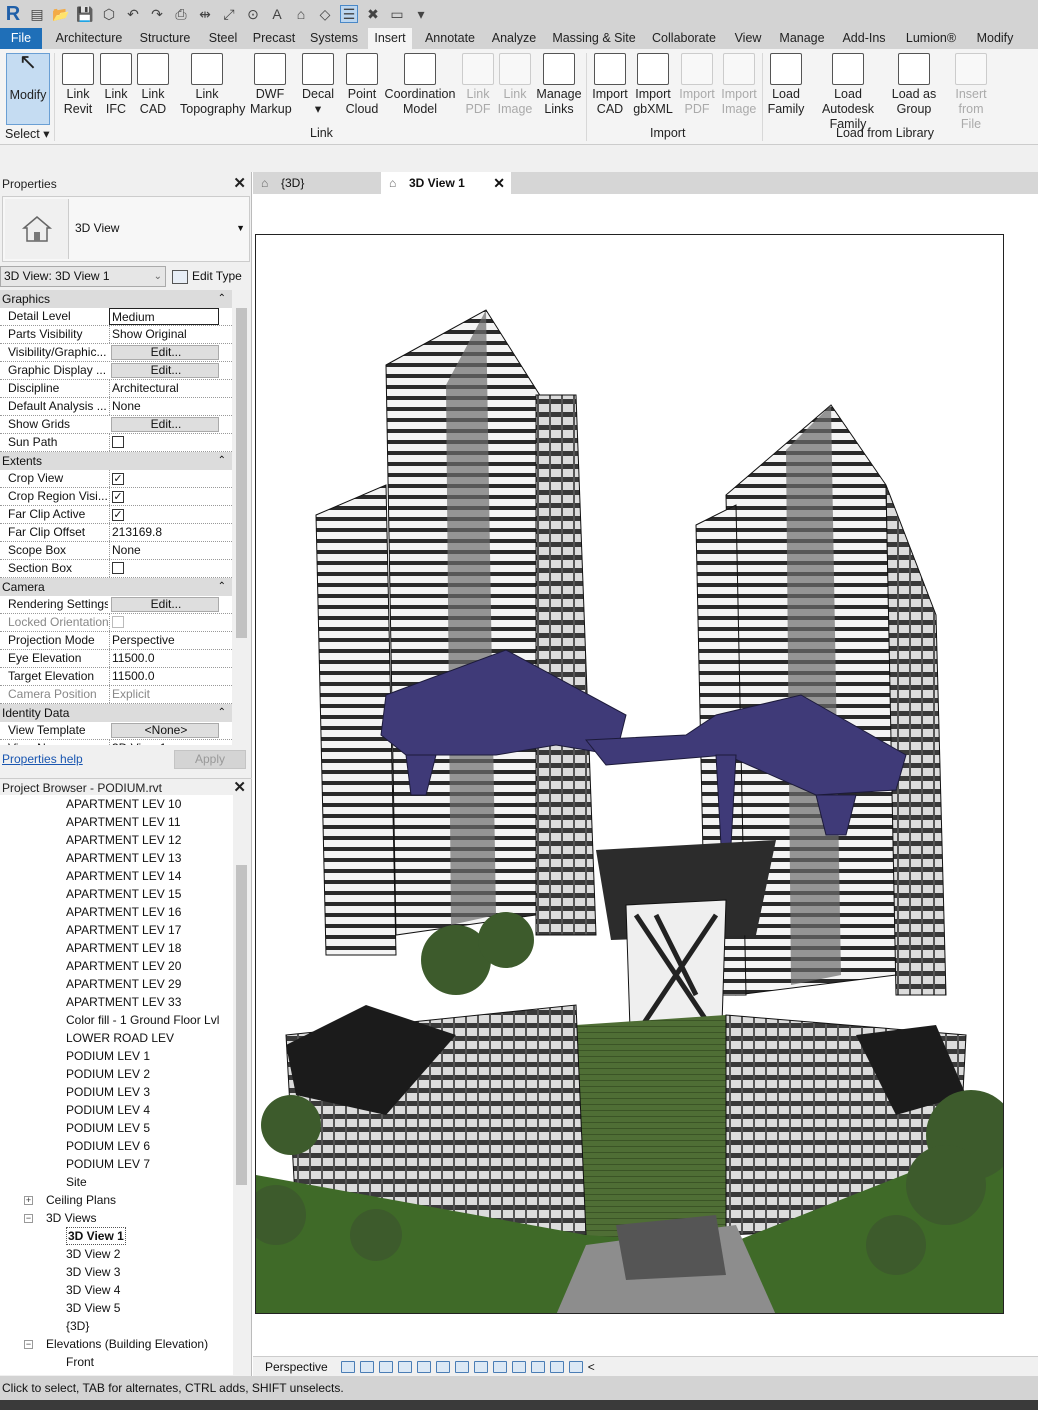  Describe the element at coordinates (210, 759) in the screenshot. I see `apply-button: Apply` at that location.